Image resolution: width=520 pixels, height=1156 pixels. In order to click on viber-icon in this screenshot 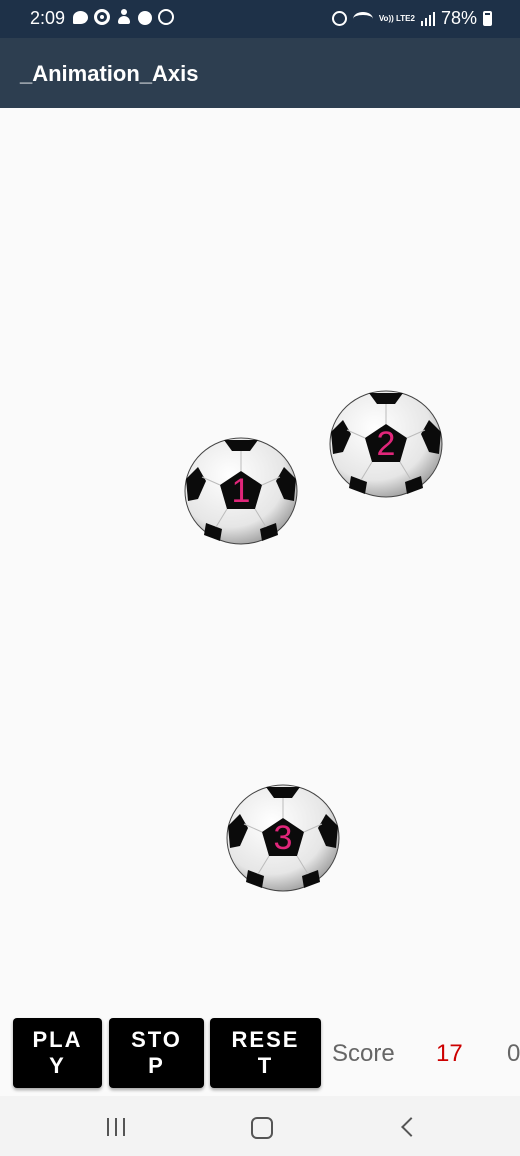, I will do `click(166, 17)`.